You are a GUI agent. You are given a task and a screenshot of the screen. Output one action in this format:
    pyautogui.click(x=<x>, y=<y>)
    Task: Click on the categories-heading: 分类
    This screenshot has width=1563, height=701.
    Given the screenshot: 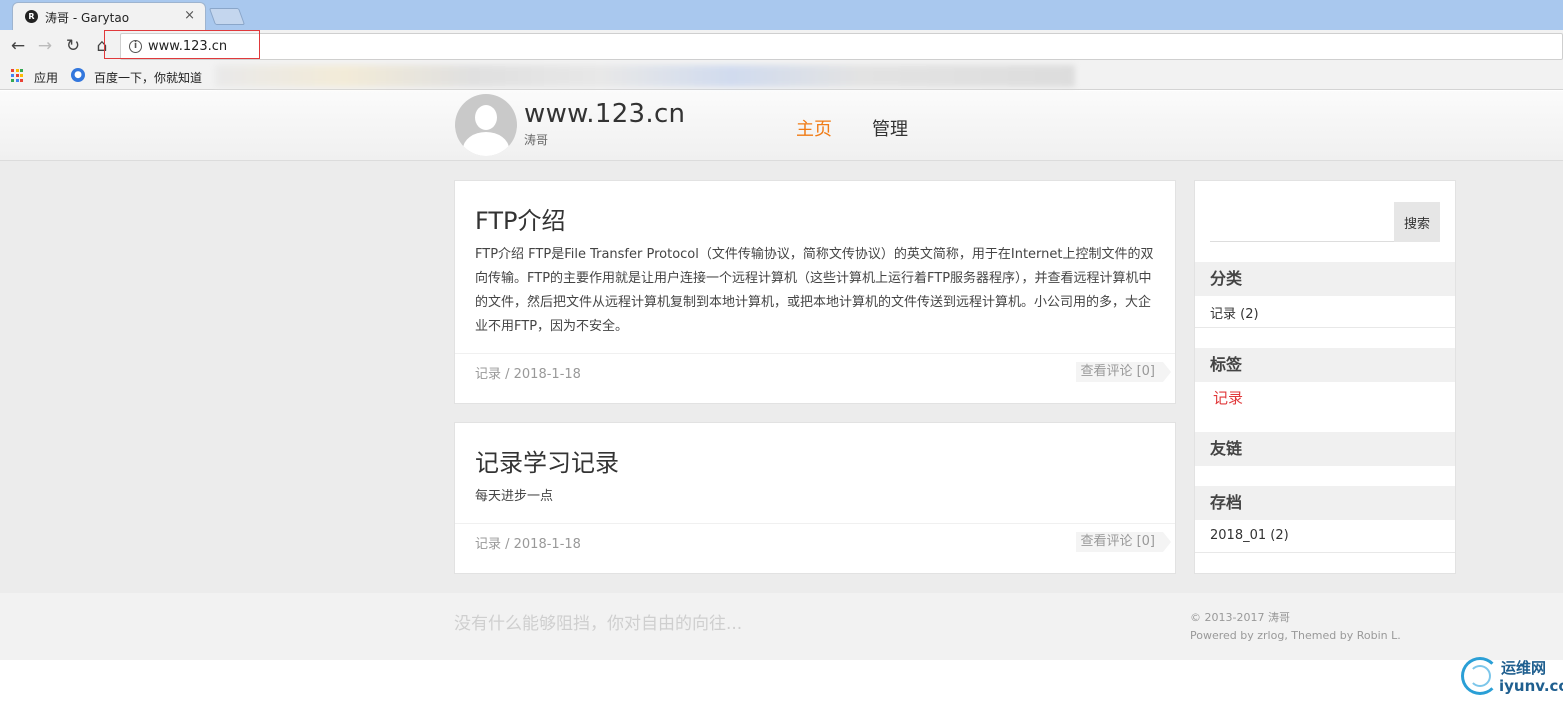 What is the action you would take?
    pyautogui.click(x=1325, y=279)
    